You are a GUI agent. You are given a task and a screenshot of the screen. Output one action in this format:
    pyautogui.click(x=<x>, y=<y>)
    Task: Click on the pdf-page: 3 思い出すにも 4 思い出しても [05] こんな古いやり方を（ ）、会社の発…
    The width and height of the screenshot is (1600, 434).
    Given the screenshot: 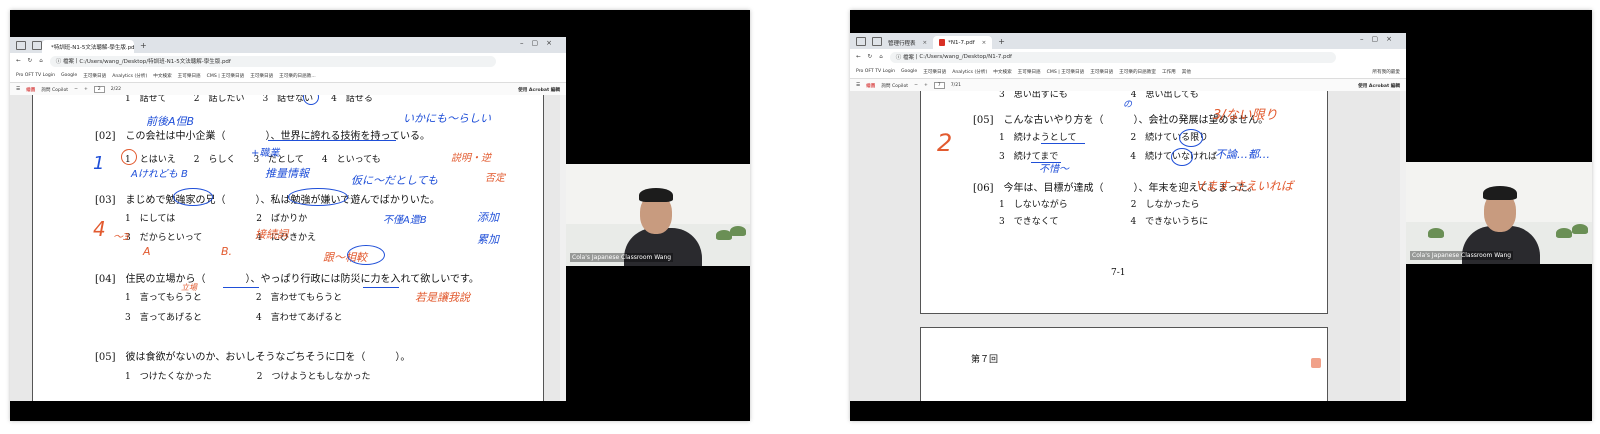 What is the action you would take?
    pyautogui.click(x=1124, y=202)
    